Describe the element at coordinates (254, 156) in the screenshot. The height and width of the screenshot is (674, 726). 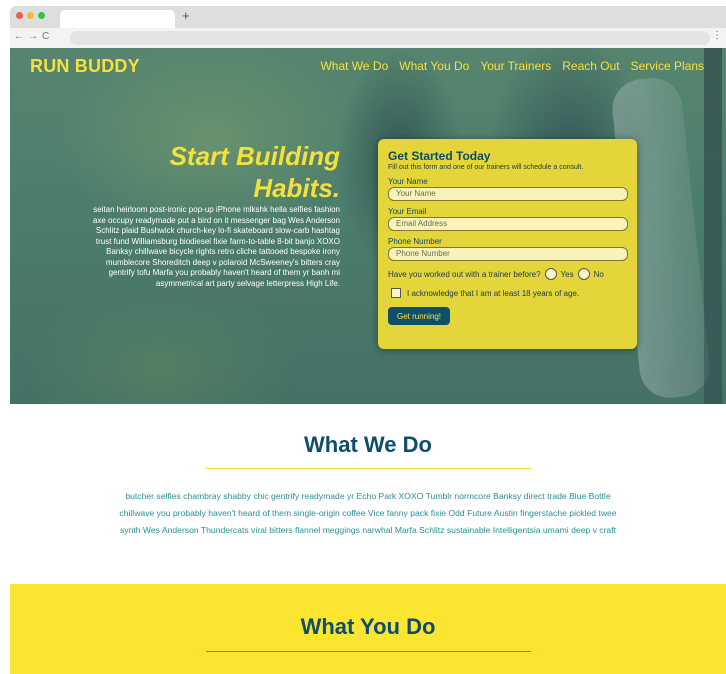
I see `hero-title-line-1: Start Building` at that location.